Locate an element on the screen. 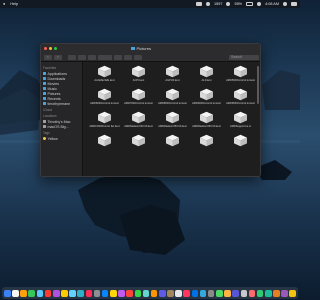 Image resolution: width=320 pixels, height=300 pixels. file-item: AMDRadeonX40 00.kext is located at coordinates (138, 122).